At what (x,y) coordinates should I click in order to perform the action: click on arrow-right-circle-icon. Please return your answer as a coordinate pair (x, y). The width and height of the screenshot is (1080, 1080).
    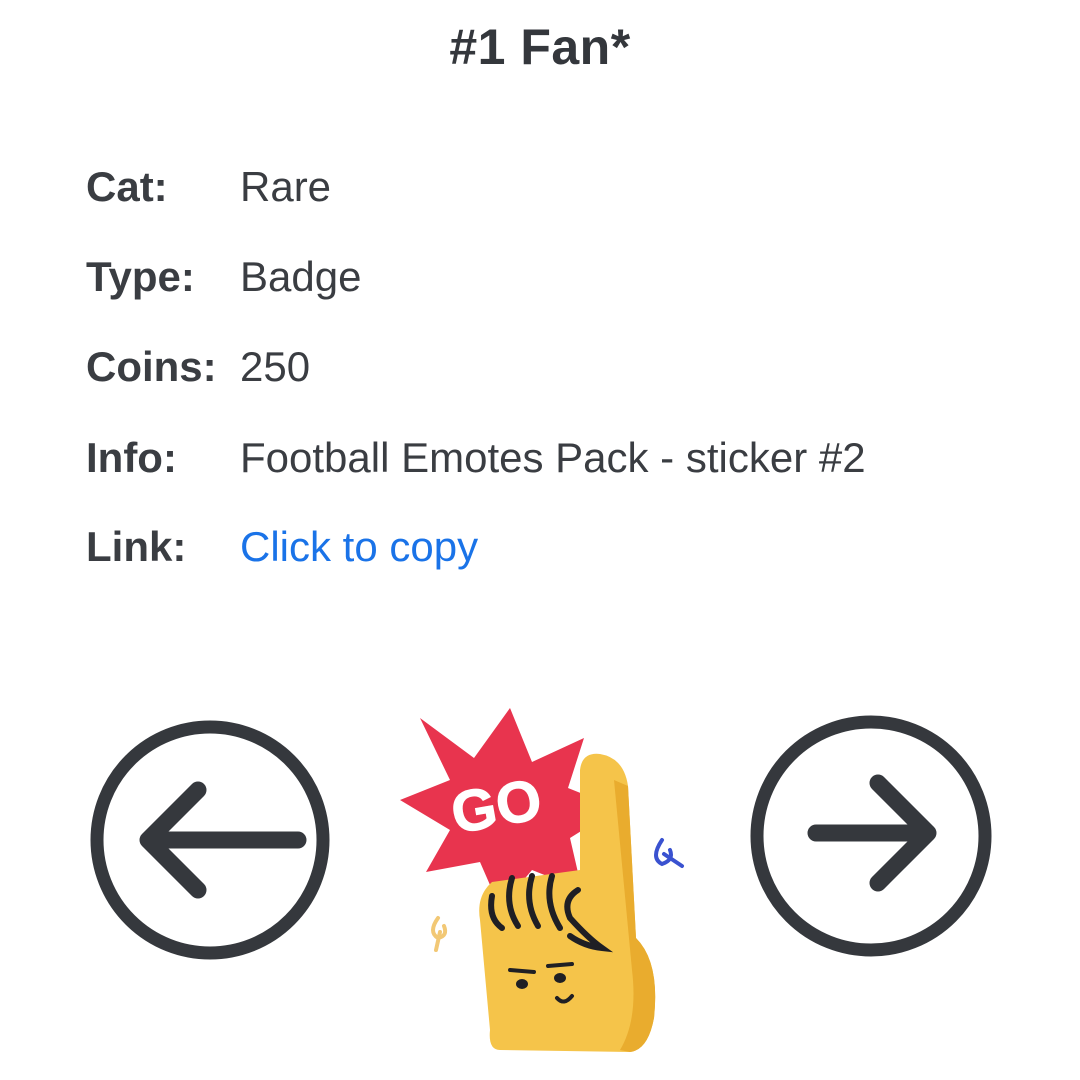
    Looking at the image, I should click on (871, 836).